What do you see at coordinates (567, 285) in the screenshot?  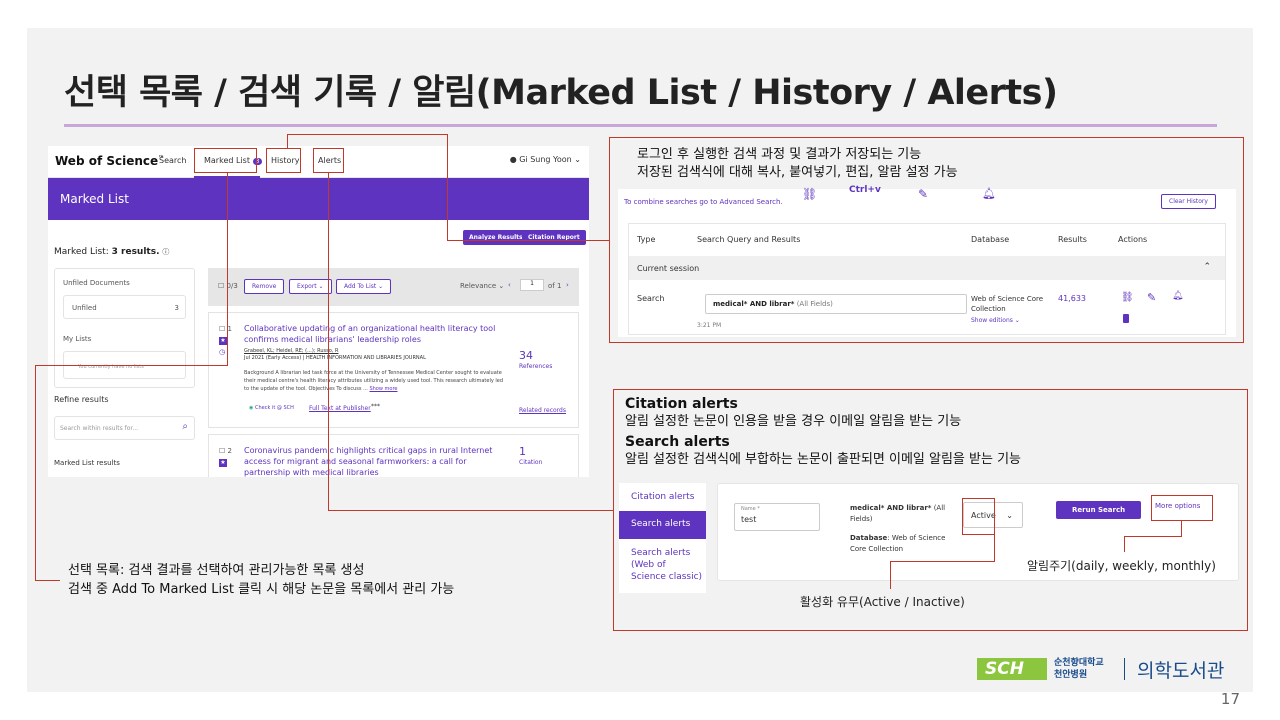 I see `next-page-icon: ›` at bounding box center [567, 285].